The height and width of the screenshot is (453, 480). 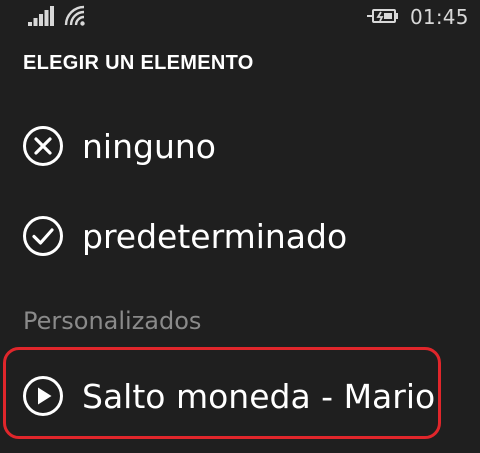 What do you see at coordinates (215, 236) in the screenshot?
I see `option-default-label: predeterminado` at bounding box center [215, 236].